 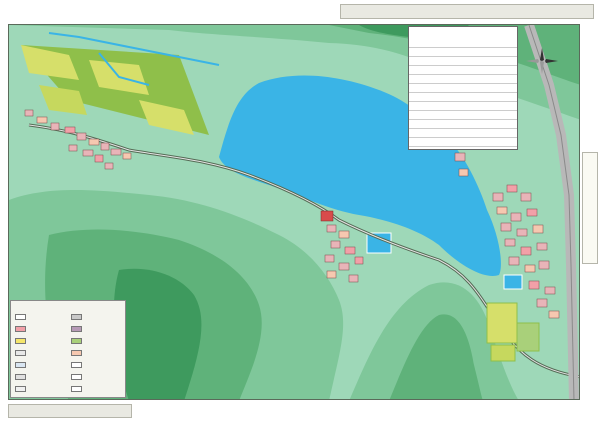 What do you see at coordinates (542, 54) in the screenshot?
I see `compass-north-arrow` at bounding box center [542, 54].